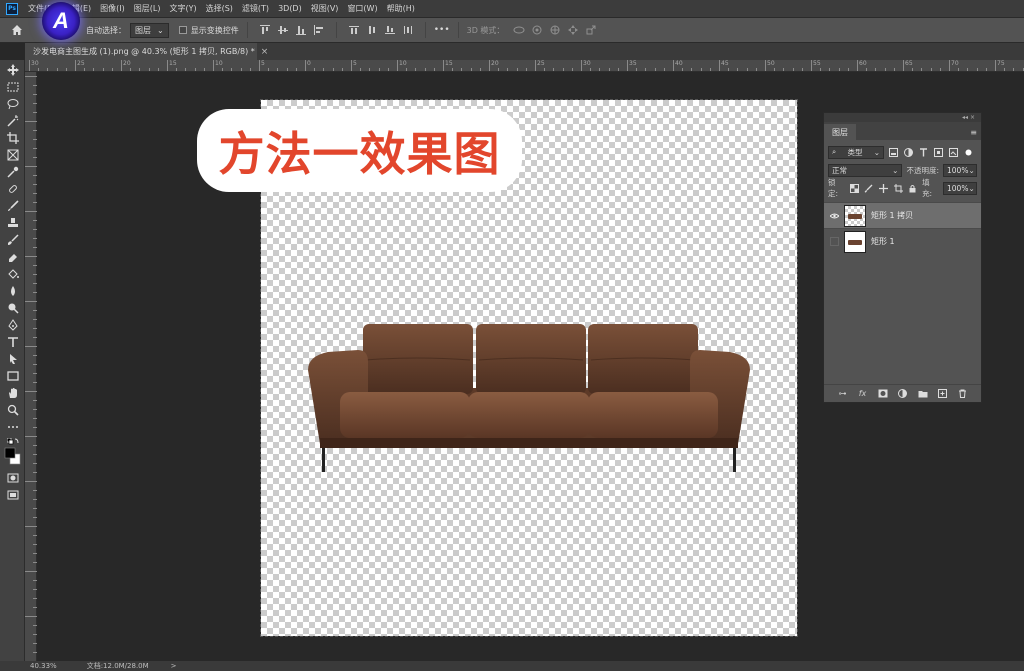  What do you see at coordinates (902, 241) in the screenshot?
I see `layer-row: 矩形 1` at bounding box center [902, 241].